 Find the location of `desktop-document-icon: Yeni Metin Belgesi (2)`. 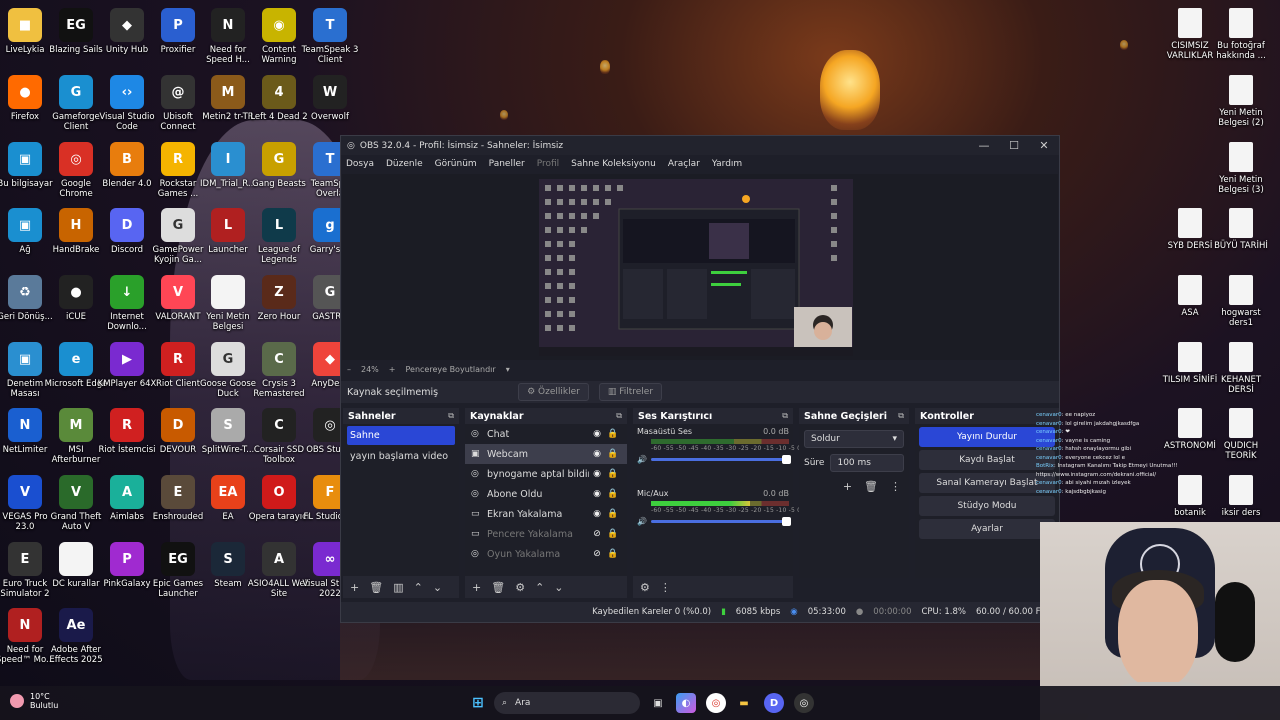

desktop-document-icon: Yeni Metin Belgesi (2) is located at coordinates (1241, 101).